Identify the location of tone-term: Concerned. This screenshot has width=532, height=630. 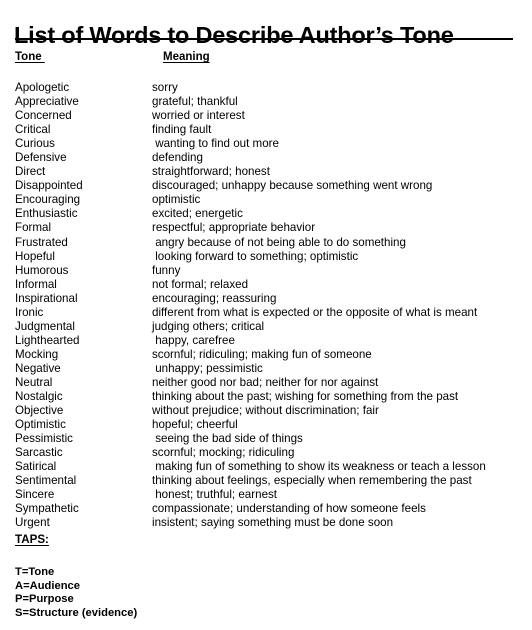
(43, 116).